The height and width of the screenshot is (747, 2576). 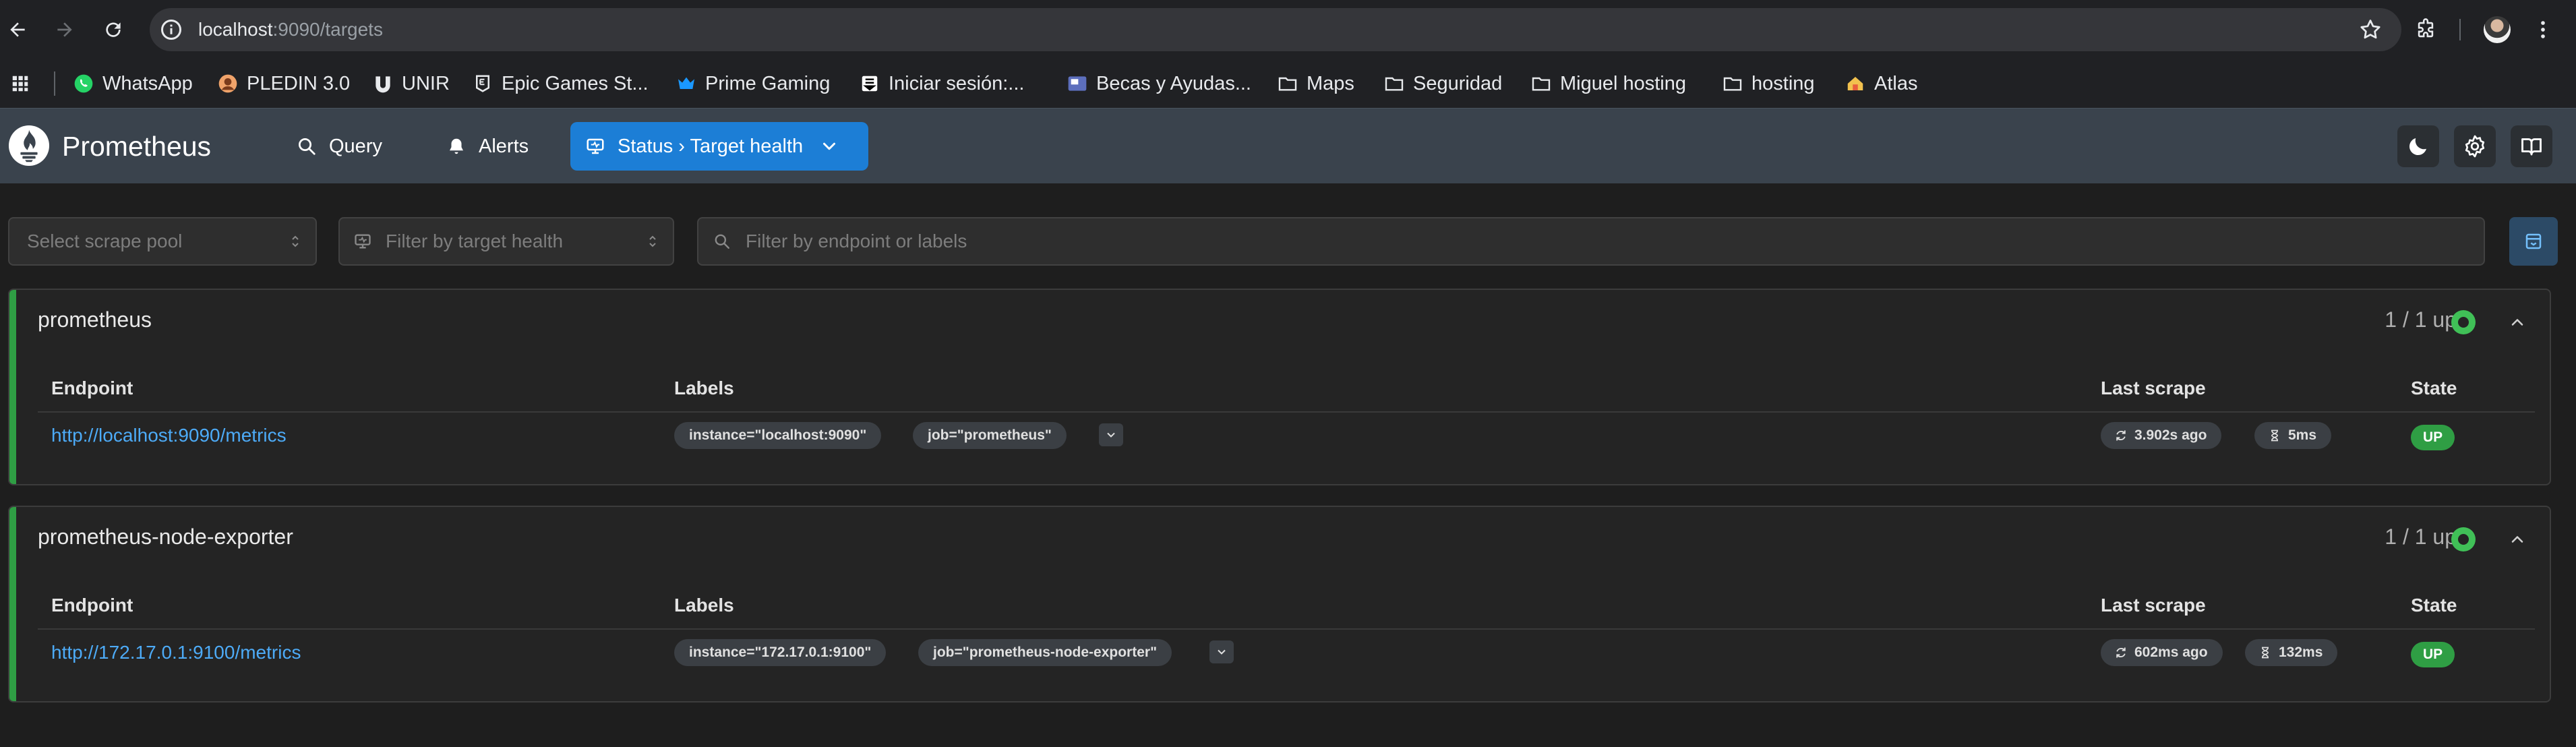 What do you see at coordinates (704, 388) in the screenshot?
I see `column-header-labels: Labels` at bounding box center [704, 388].